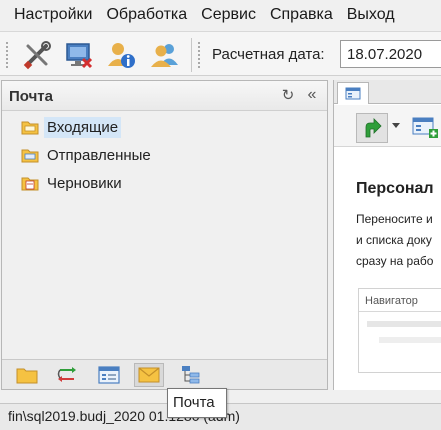 Image resolution: width=441 pixels, height=430 pixels. Describe the element at coordinates (395, 261) in the screenshot. I see `content-text-line-3: сразу на рабо` at that location.